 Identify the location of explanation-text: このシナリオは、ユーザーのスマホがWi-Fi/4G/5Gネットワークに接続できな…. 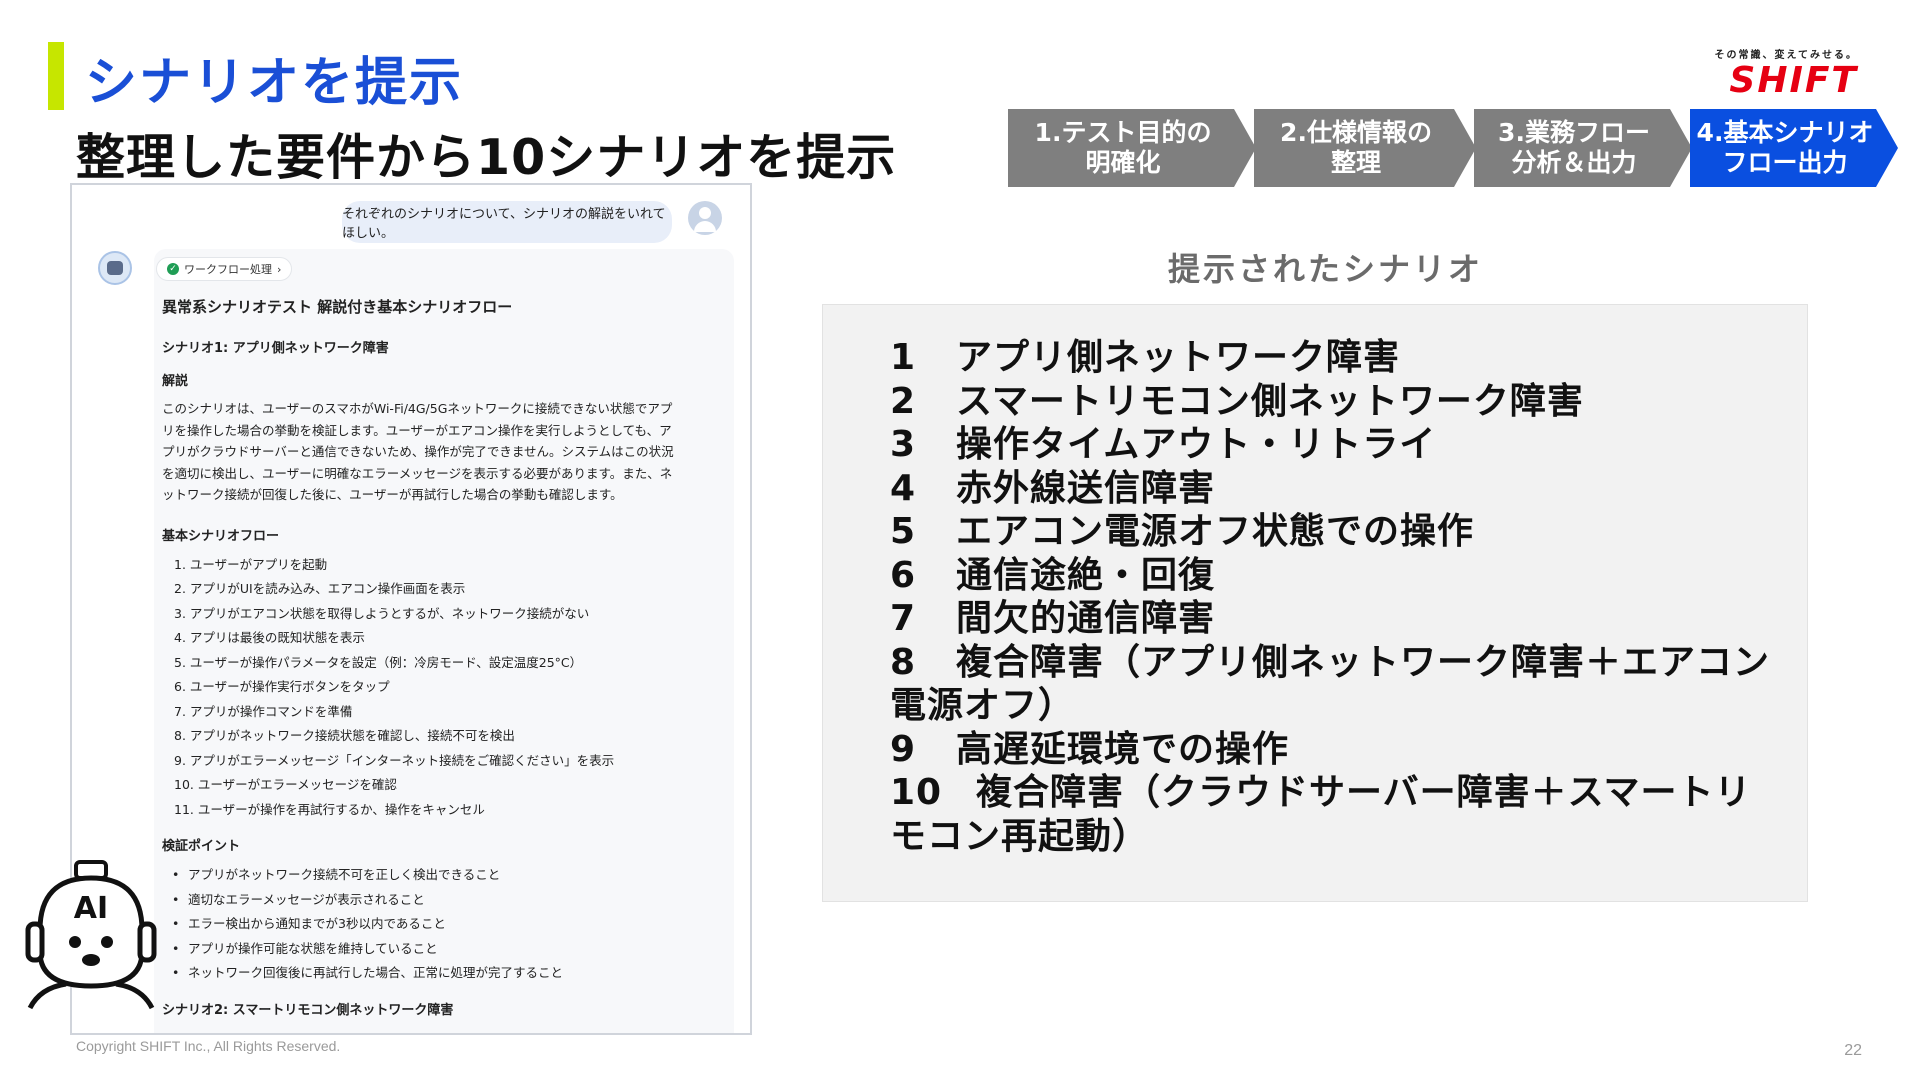
(418, 451).